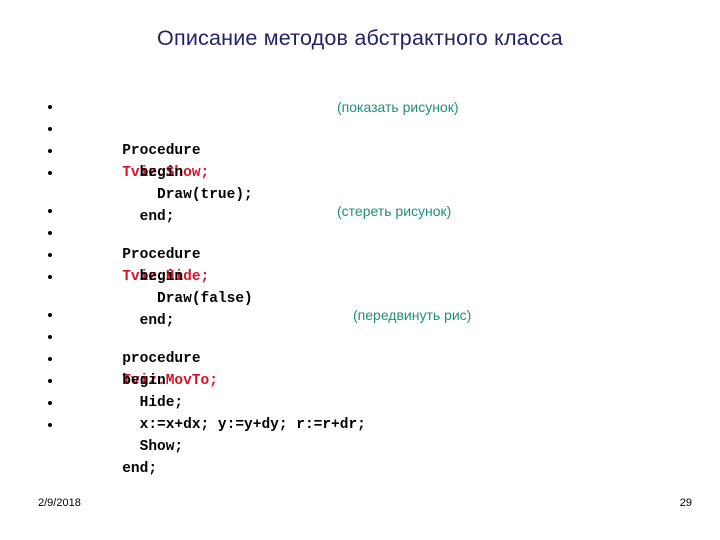 This screenshot has height=540, width=720. I want to click on code-line: Draw(false), so click(370, 275).